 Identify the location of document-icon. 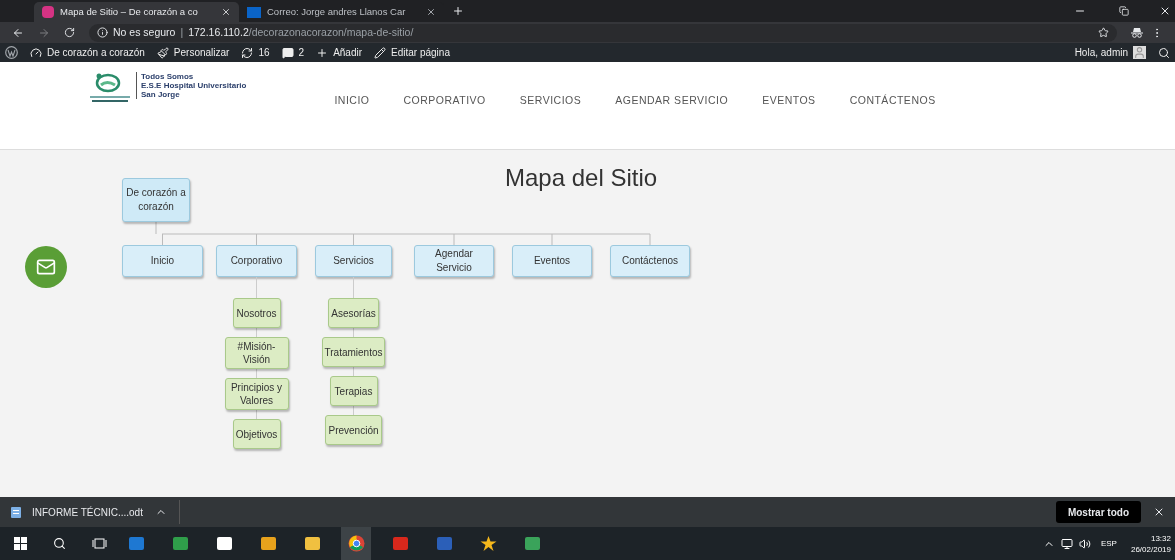
(16, 512).